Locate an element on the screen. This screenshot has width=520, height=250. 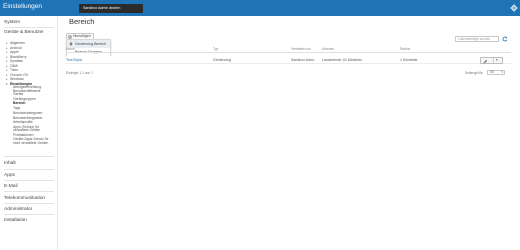
tree-item-tizen: ▸ Tizen is located at coordinates (12, 70).